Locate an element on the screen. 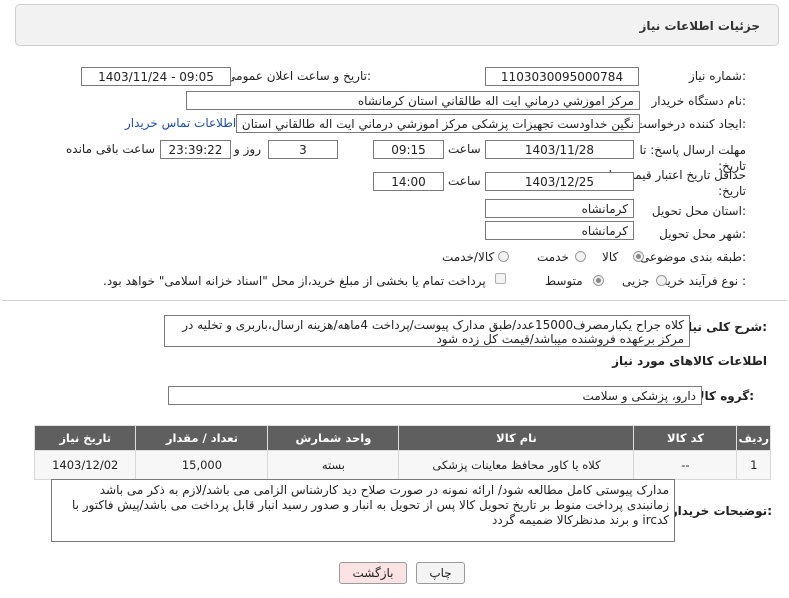  goods-group-label: گروه کالا: is located at coordinates (724, 396).